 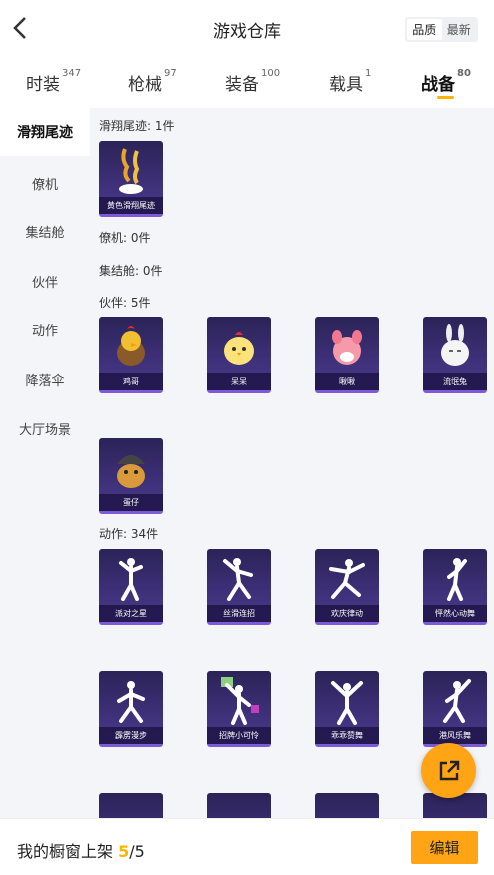 I want to click on tab-label: 时装, so click(x=43, y=85).